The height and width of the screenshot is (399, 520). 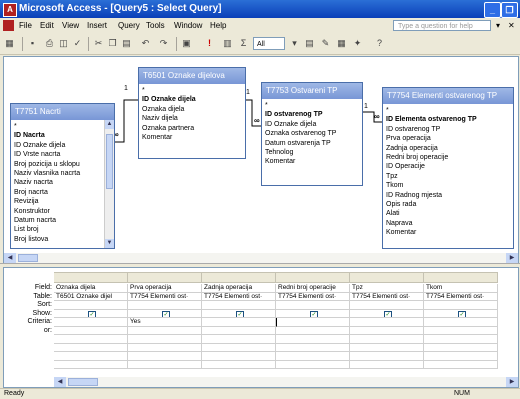 I want to click on table-title: T7751 Nacrti, so click(x=62, y=112).